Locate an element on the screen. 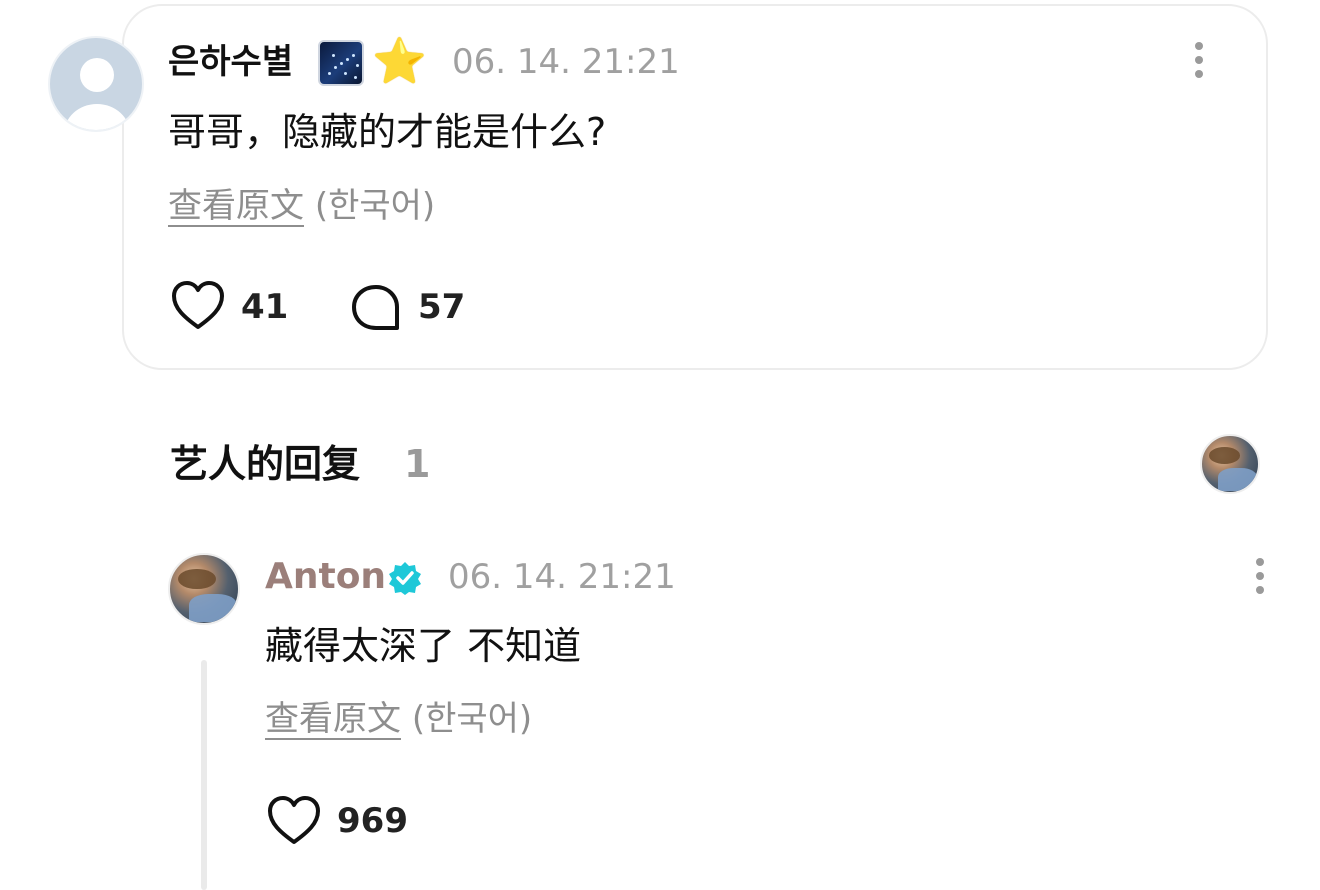 Image resolution: width=1320 pixels, height=890 pixels. artist-like-count: 969 is located at coordinates (372, 821).